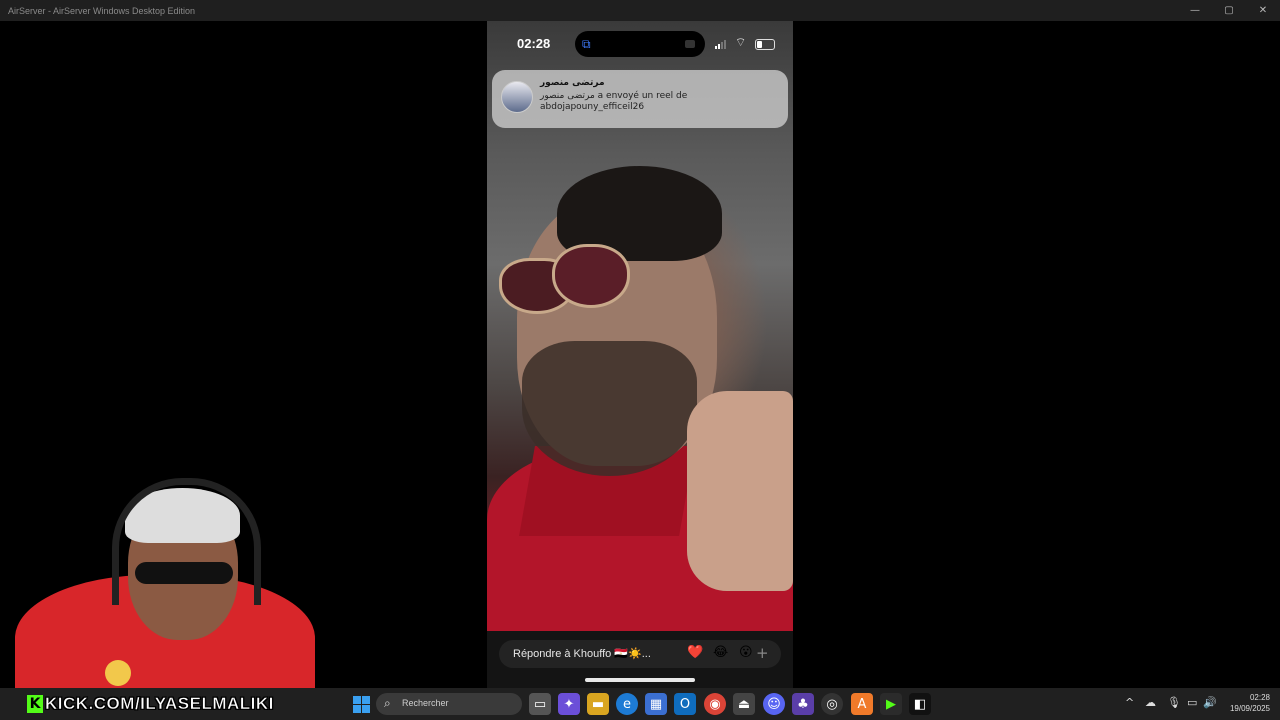  Describe the element at coordinates (832, 704) in the screenshot. I see `obs-icon: ◎` at that location.